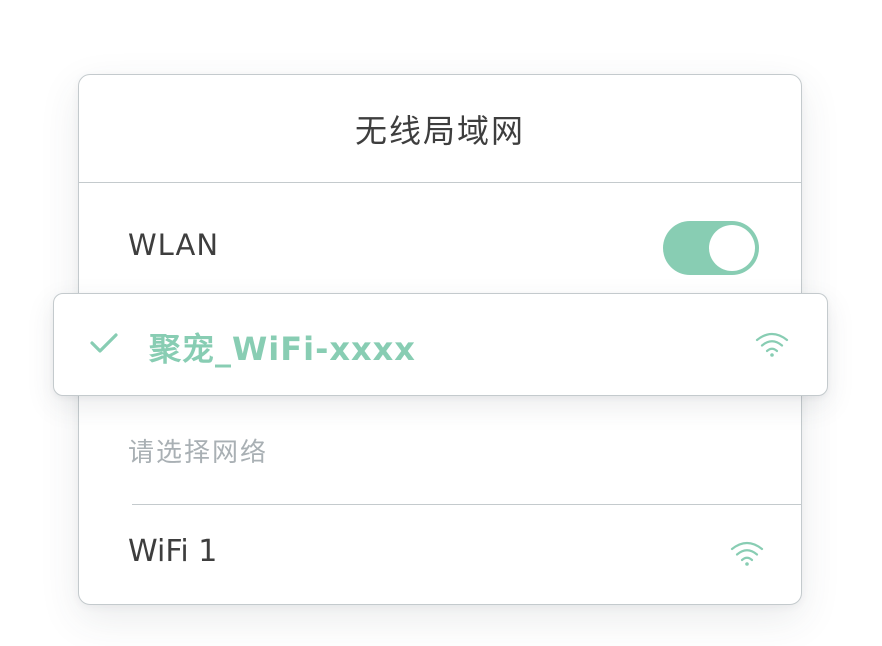  Describe the element at coordinates (440, 239) in the screenshot. I see `wlan-toggle-row: WLAN` at that location.